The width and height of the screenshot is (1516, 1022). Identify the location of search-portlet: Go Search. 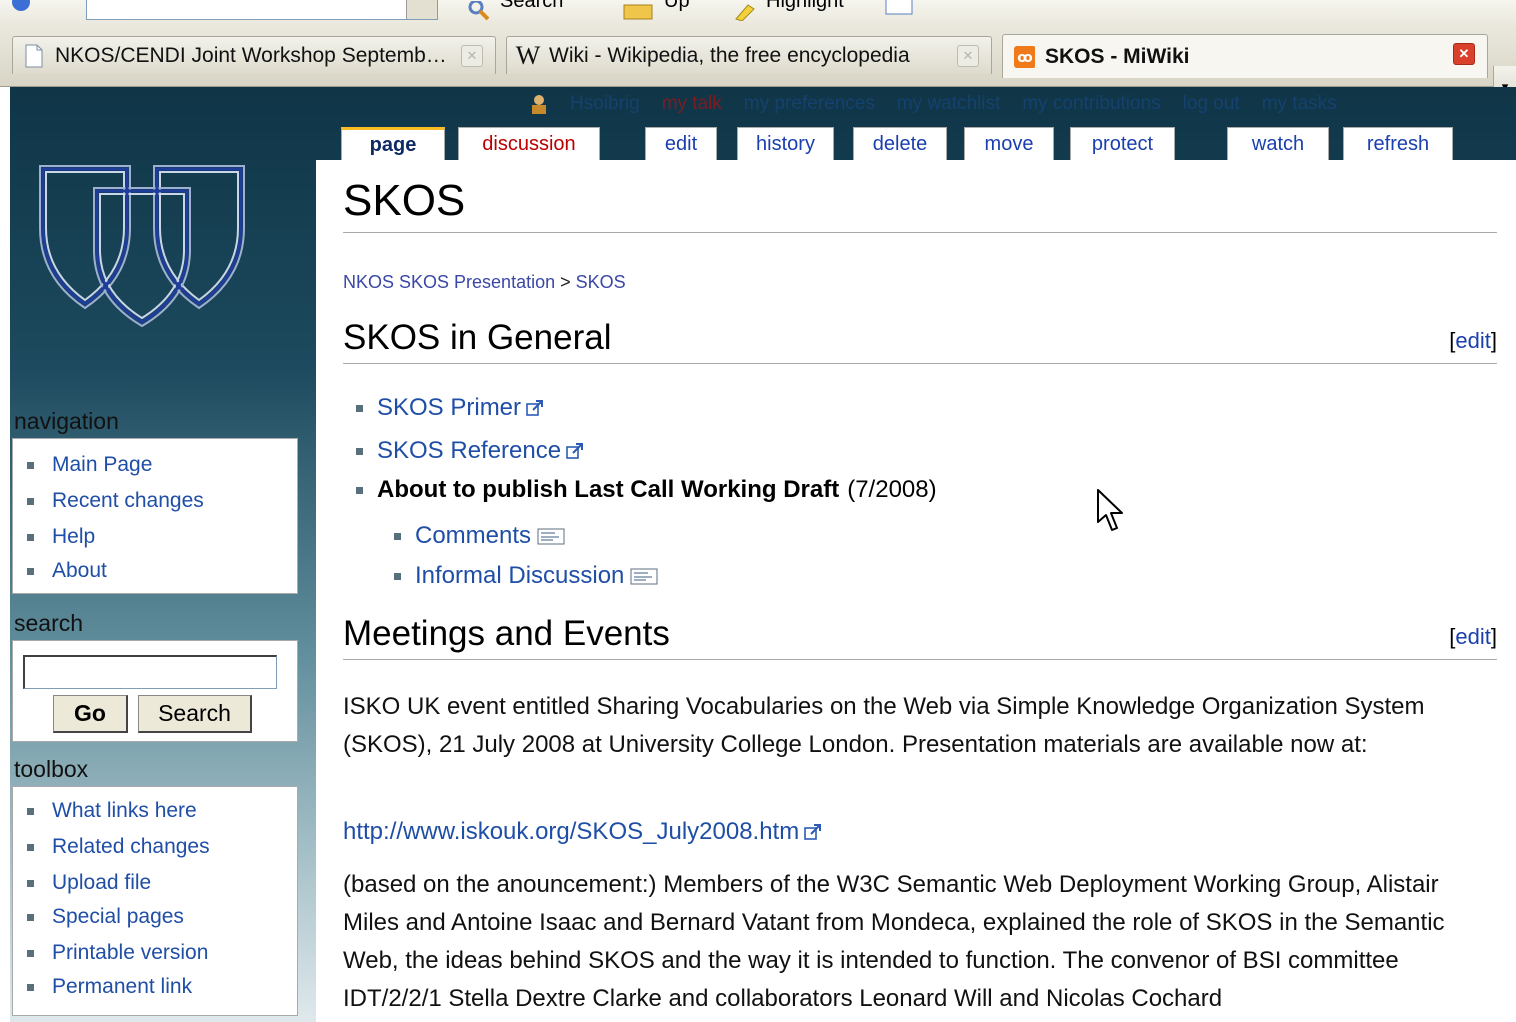
(155, 691).